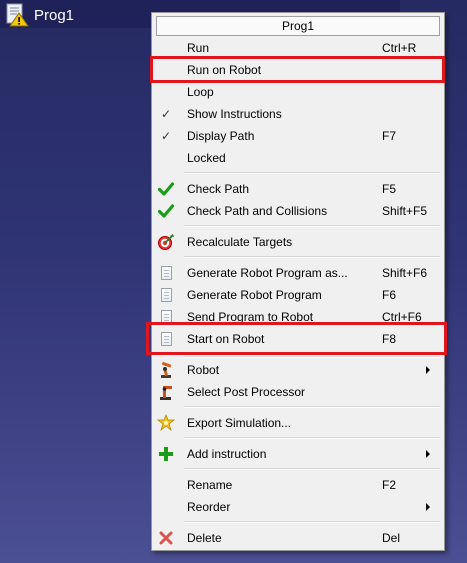  What do you see at coordinates (298, 26) in the screenshot?
I see `menu-title: Prog1` at bounding box center [298, 26].